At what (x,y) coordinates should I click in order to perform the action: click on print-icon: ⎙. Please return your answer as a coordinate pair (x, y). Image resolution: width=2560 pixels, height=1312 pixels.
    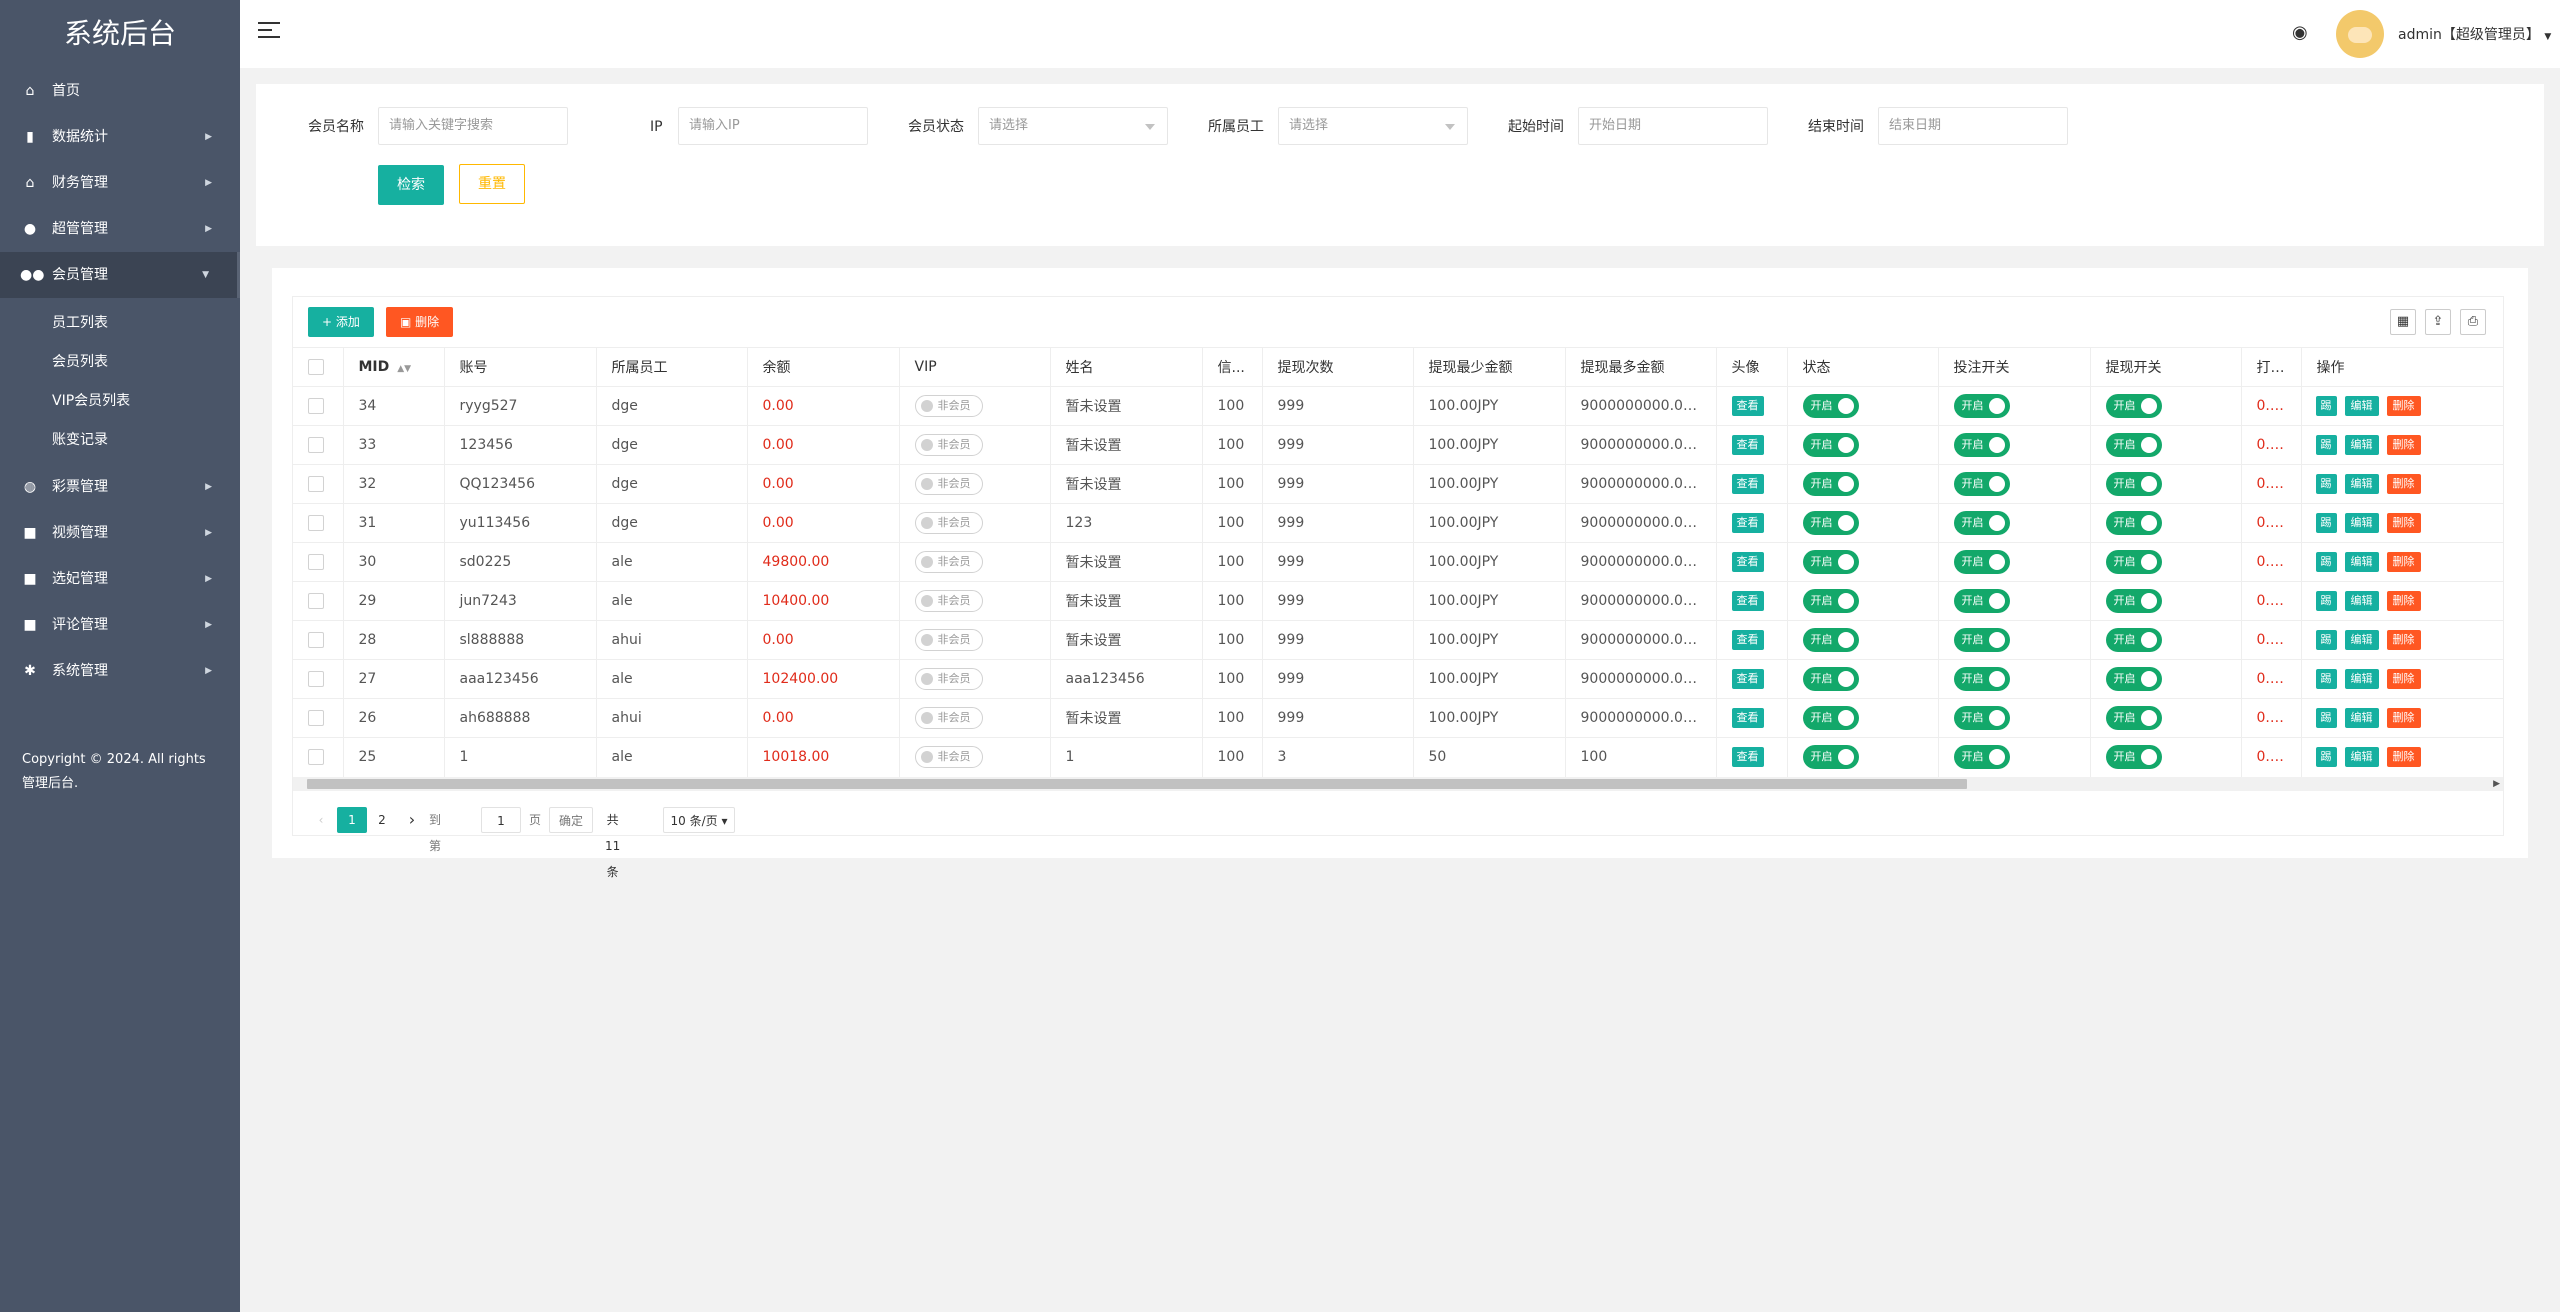
    Looking at the image, I should click on (2473, 322).